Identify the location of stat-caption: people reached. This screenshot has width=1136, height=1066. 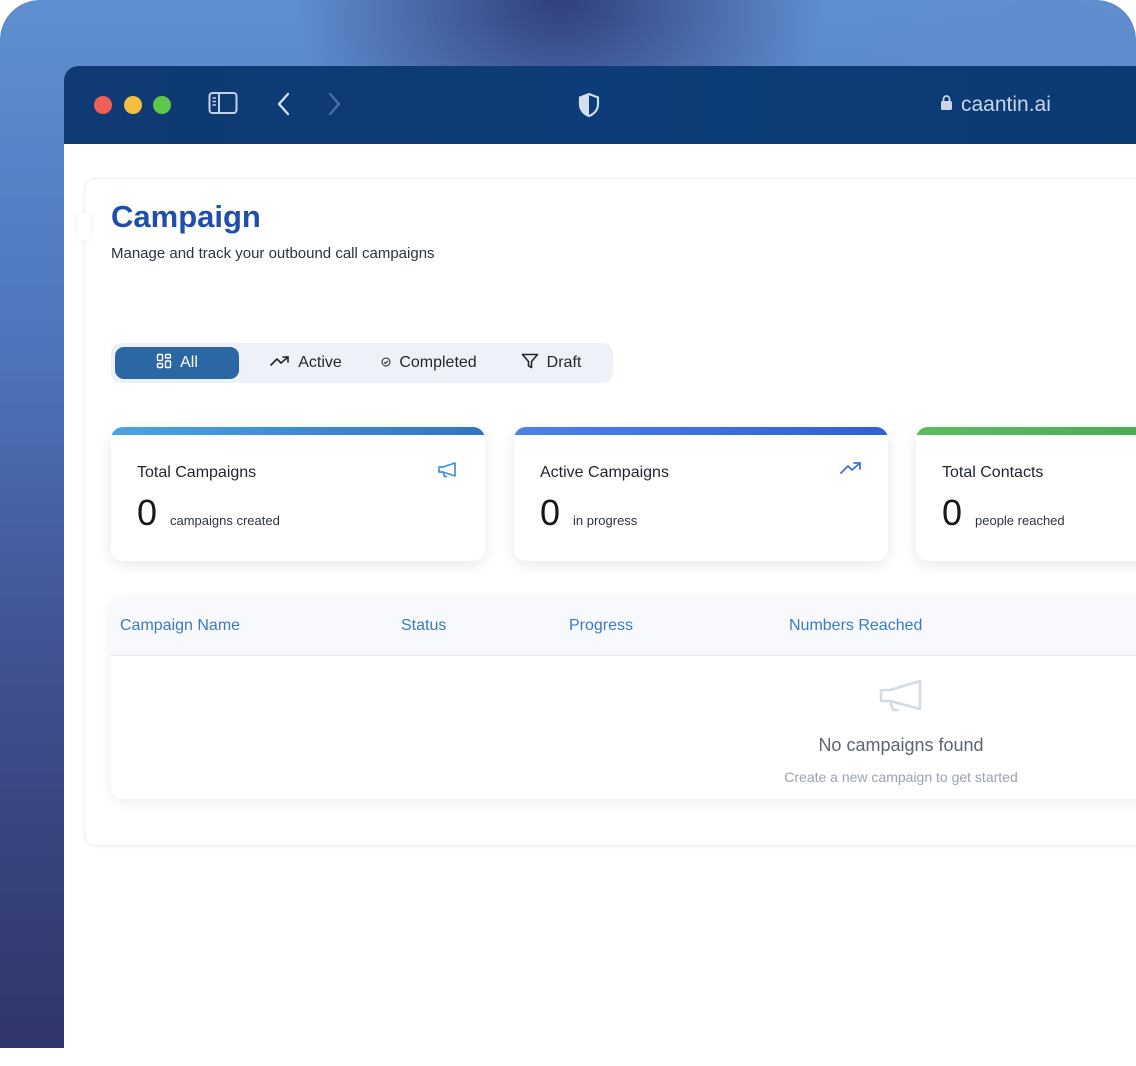
(1020, 520).